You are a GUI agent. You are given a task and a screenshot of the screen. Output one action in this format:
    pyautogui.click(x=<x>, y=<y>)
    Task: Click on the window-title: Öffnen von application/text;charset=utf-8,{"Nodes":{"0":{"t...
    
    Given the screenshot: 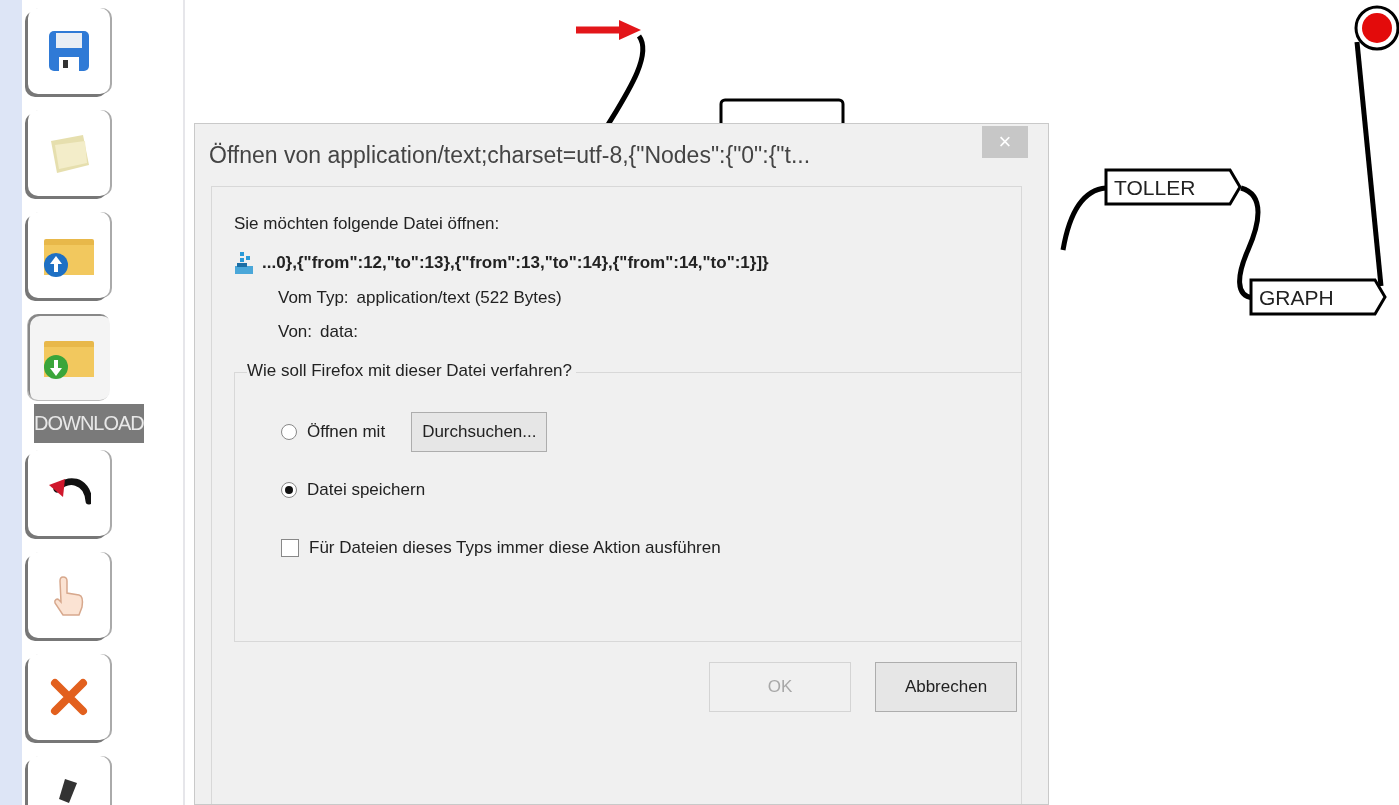 What is the action you would take?
    pyautogui.click(x=510, y=155)
    